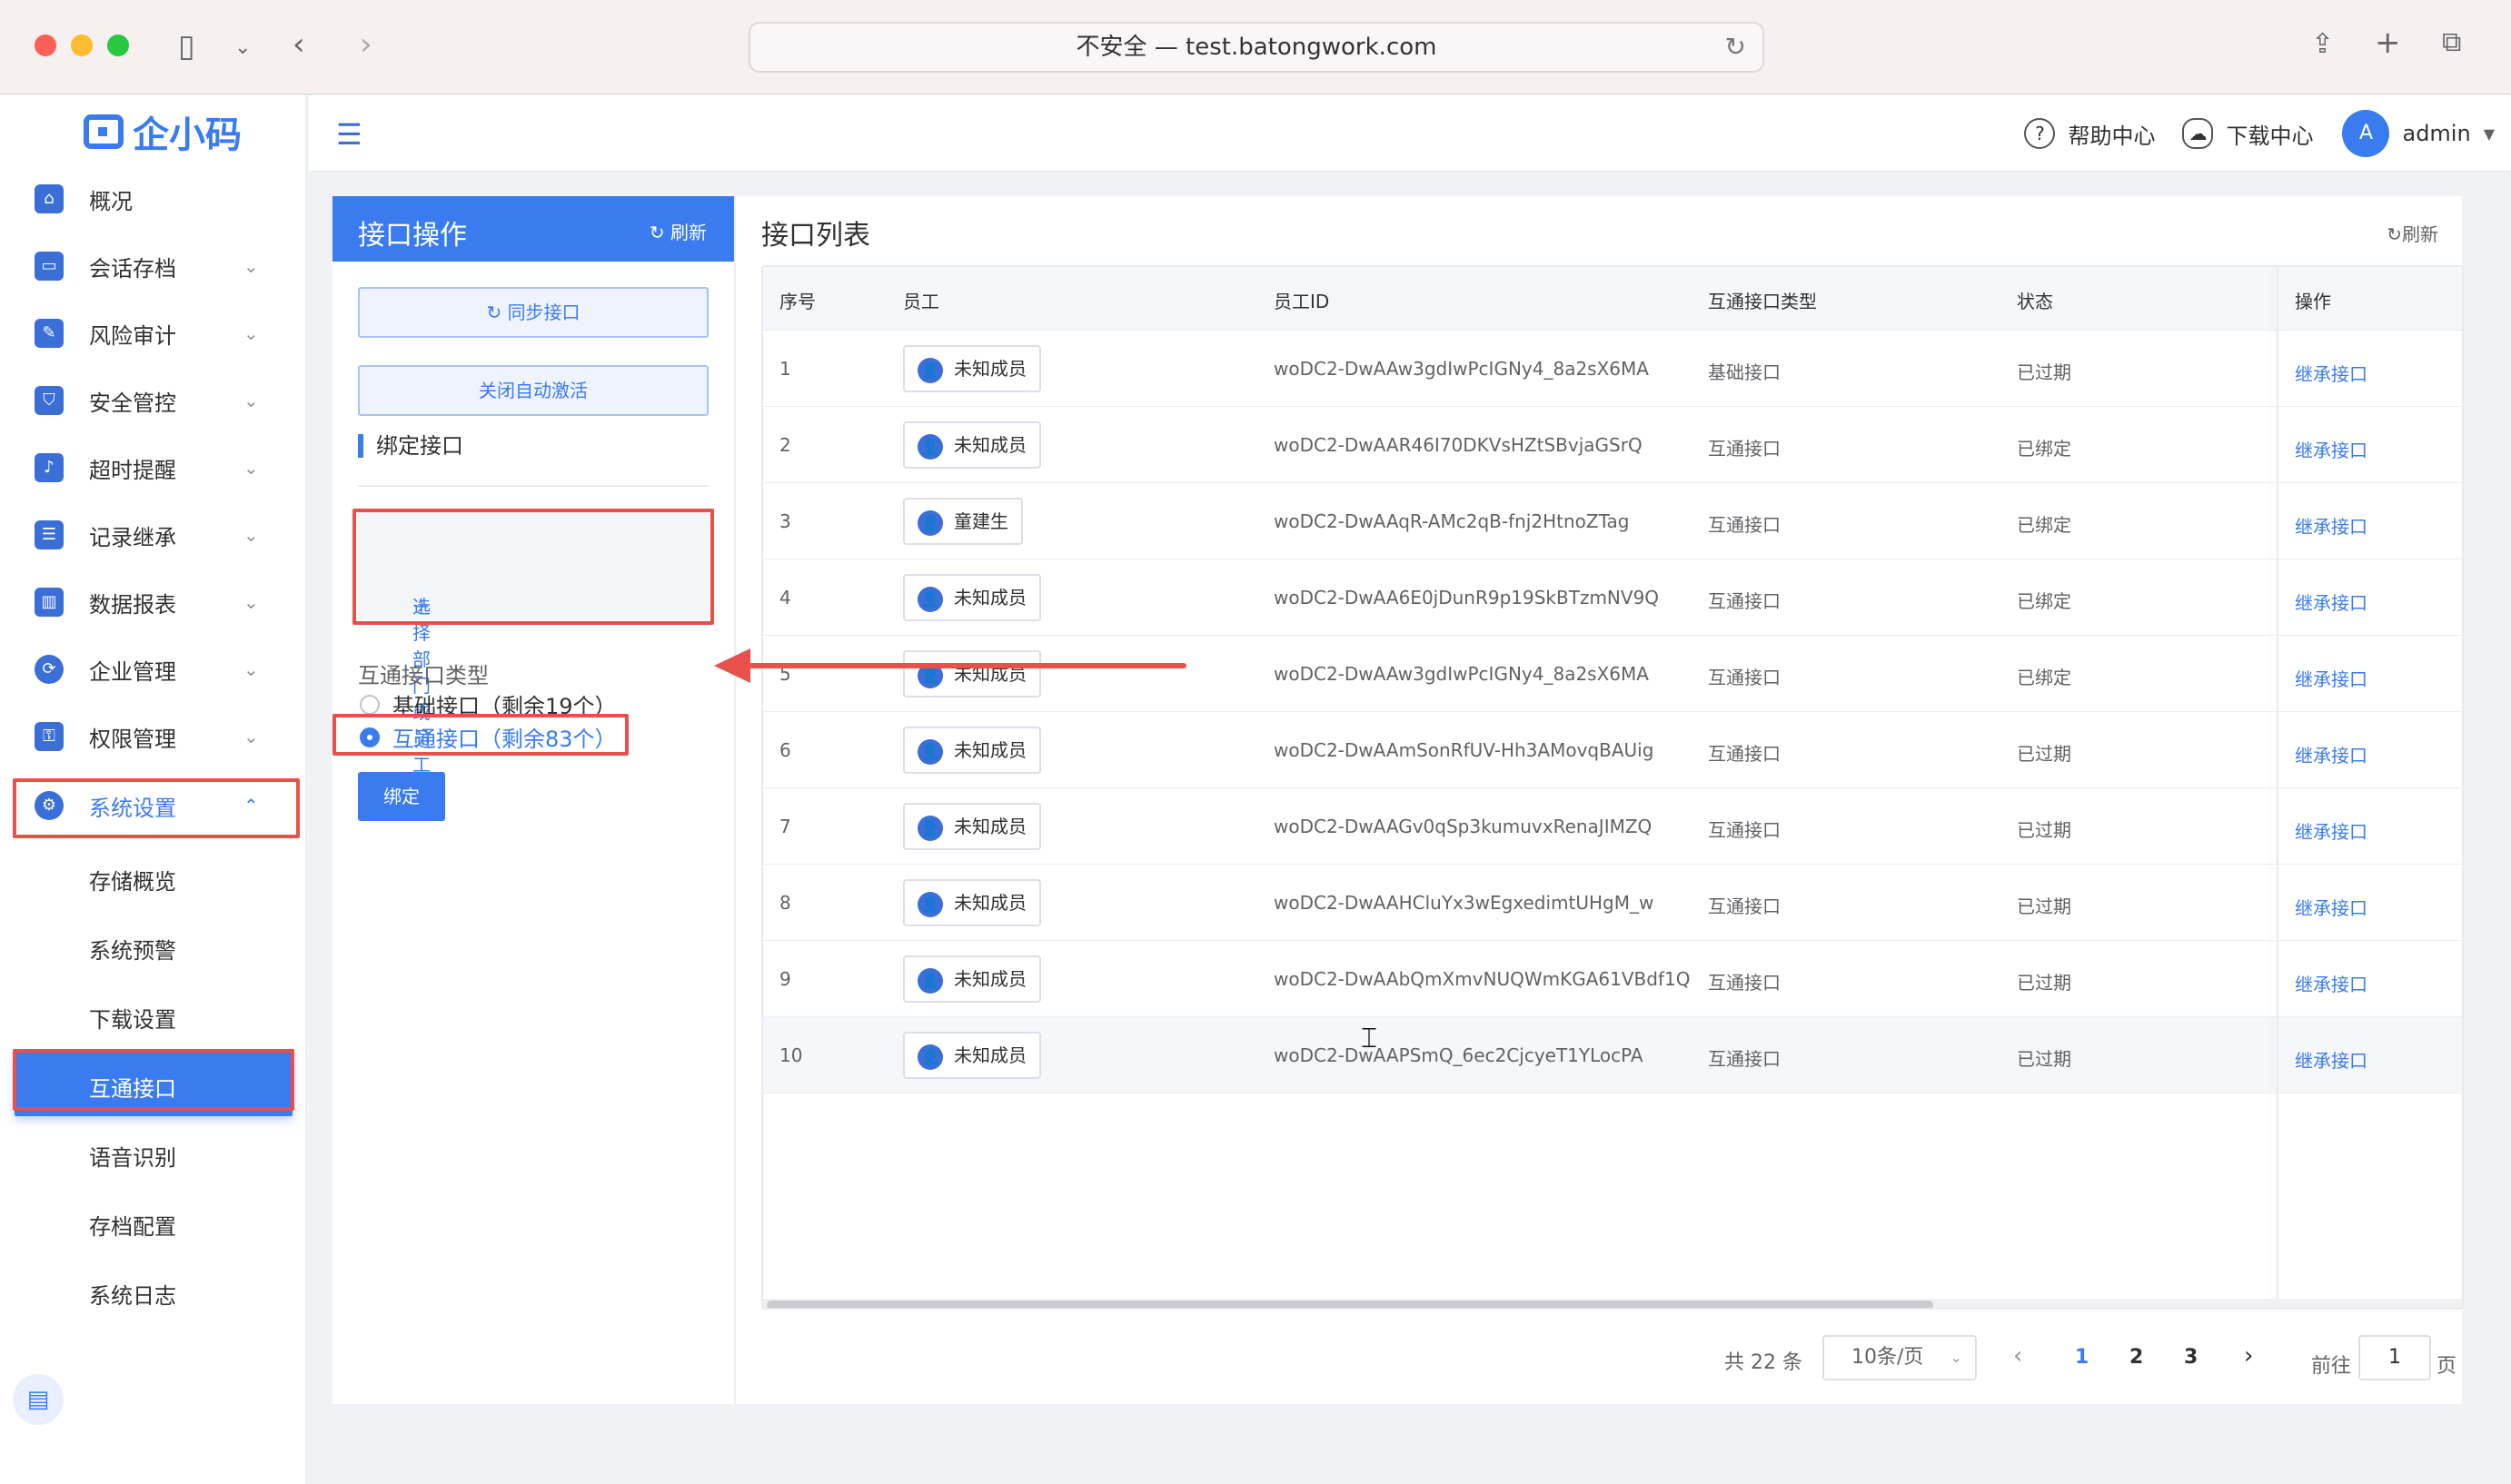  I want to click on sidebar-item-archive: ▭ 会话存档 ⌄, so click(153, 266).